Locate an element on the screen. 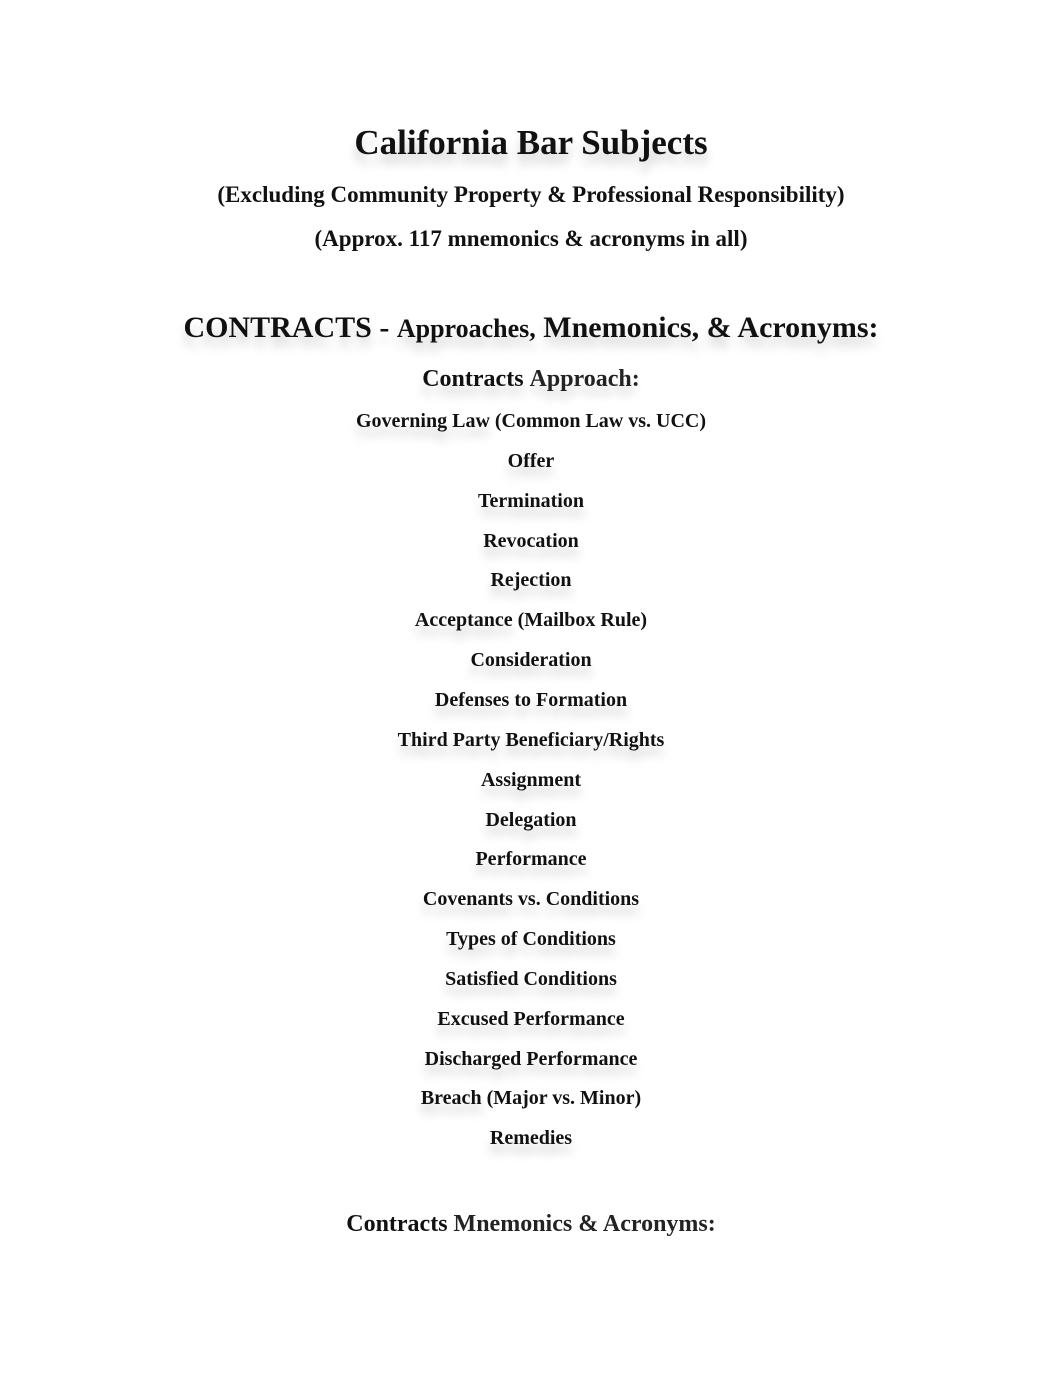 The height and width of the screenshot is (1377, 1062). approach-item-label: Termination is located at coordinates (531, 500).